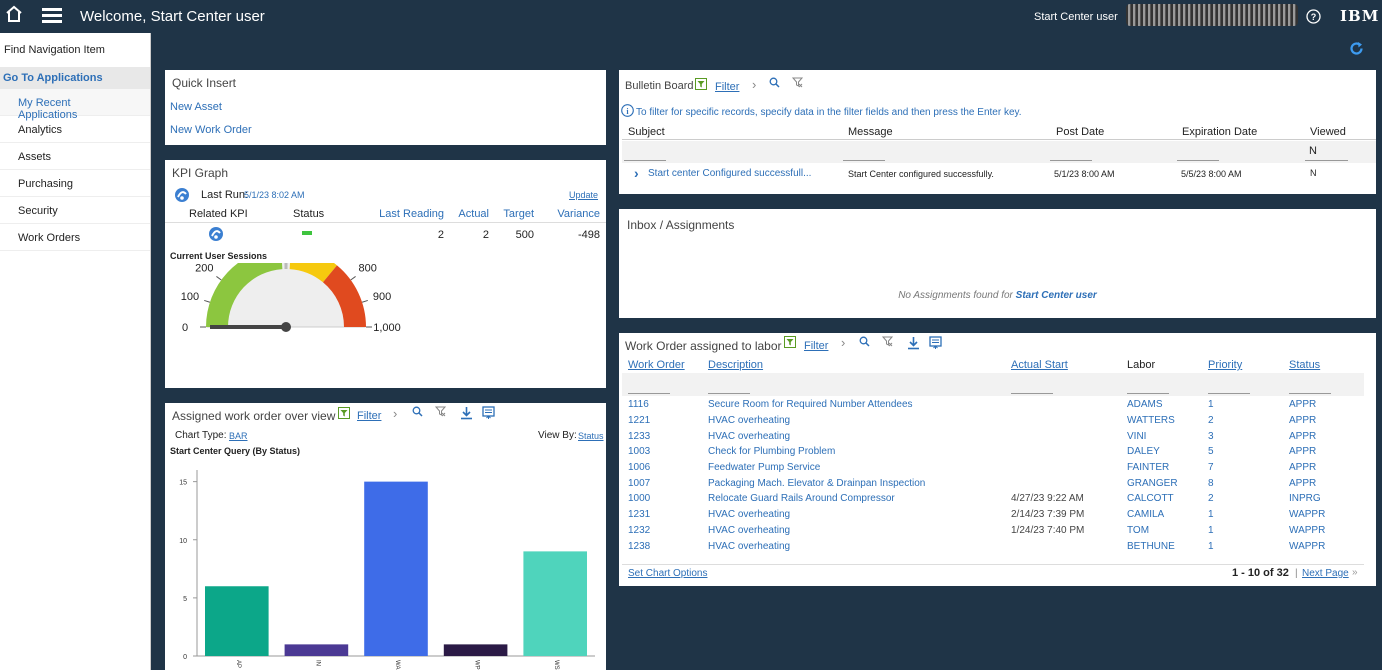 Image resolution: width=1382 pixels, height=670 pixels. Describe the element at coordinates (668, 436) in the screenshot. I see `wo-number: 1233` at that location.